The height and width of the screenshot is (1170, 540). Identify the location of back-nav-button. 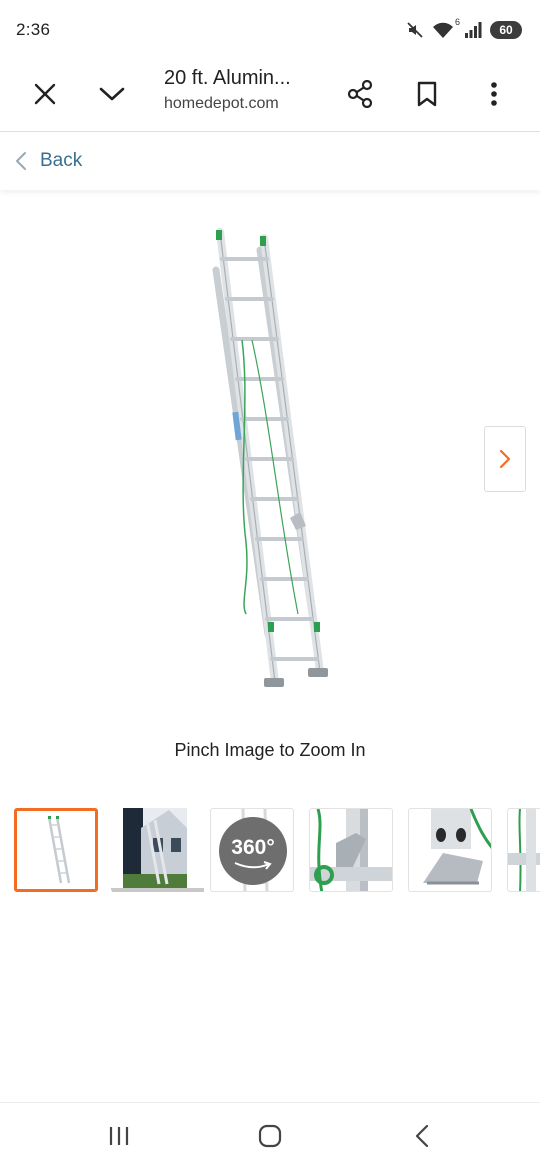
(422, 1136).